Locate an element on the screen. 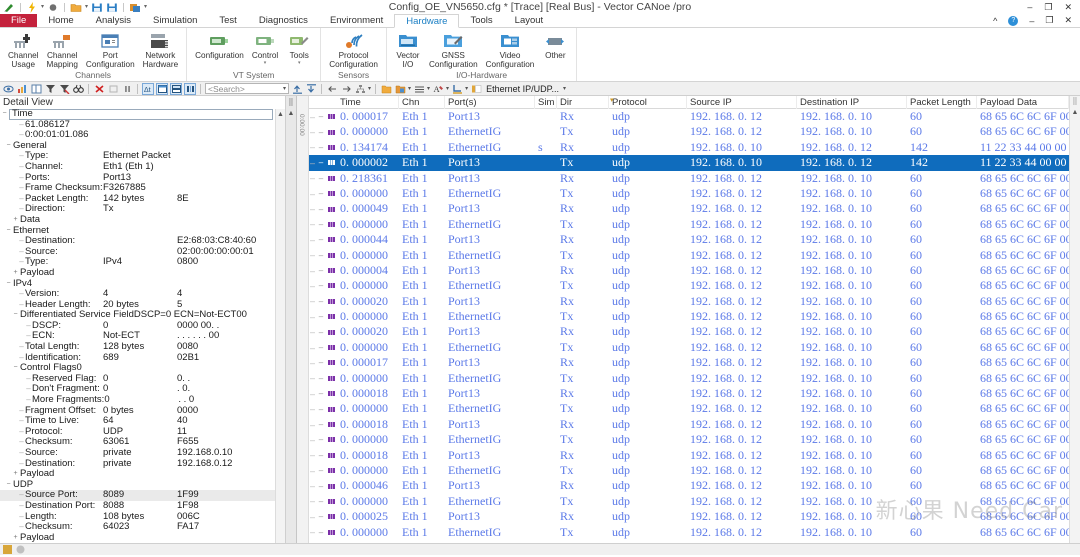 The width and height of the screenshot is (1080, 557). ribbon-button-protocol-configuration: ProtocolConfiguration is located at coordinates (353, 49).